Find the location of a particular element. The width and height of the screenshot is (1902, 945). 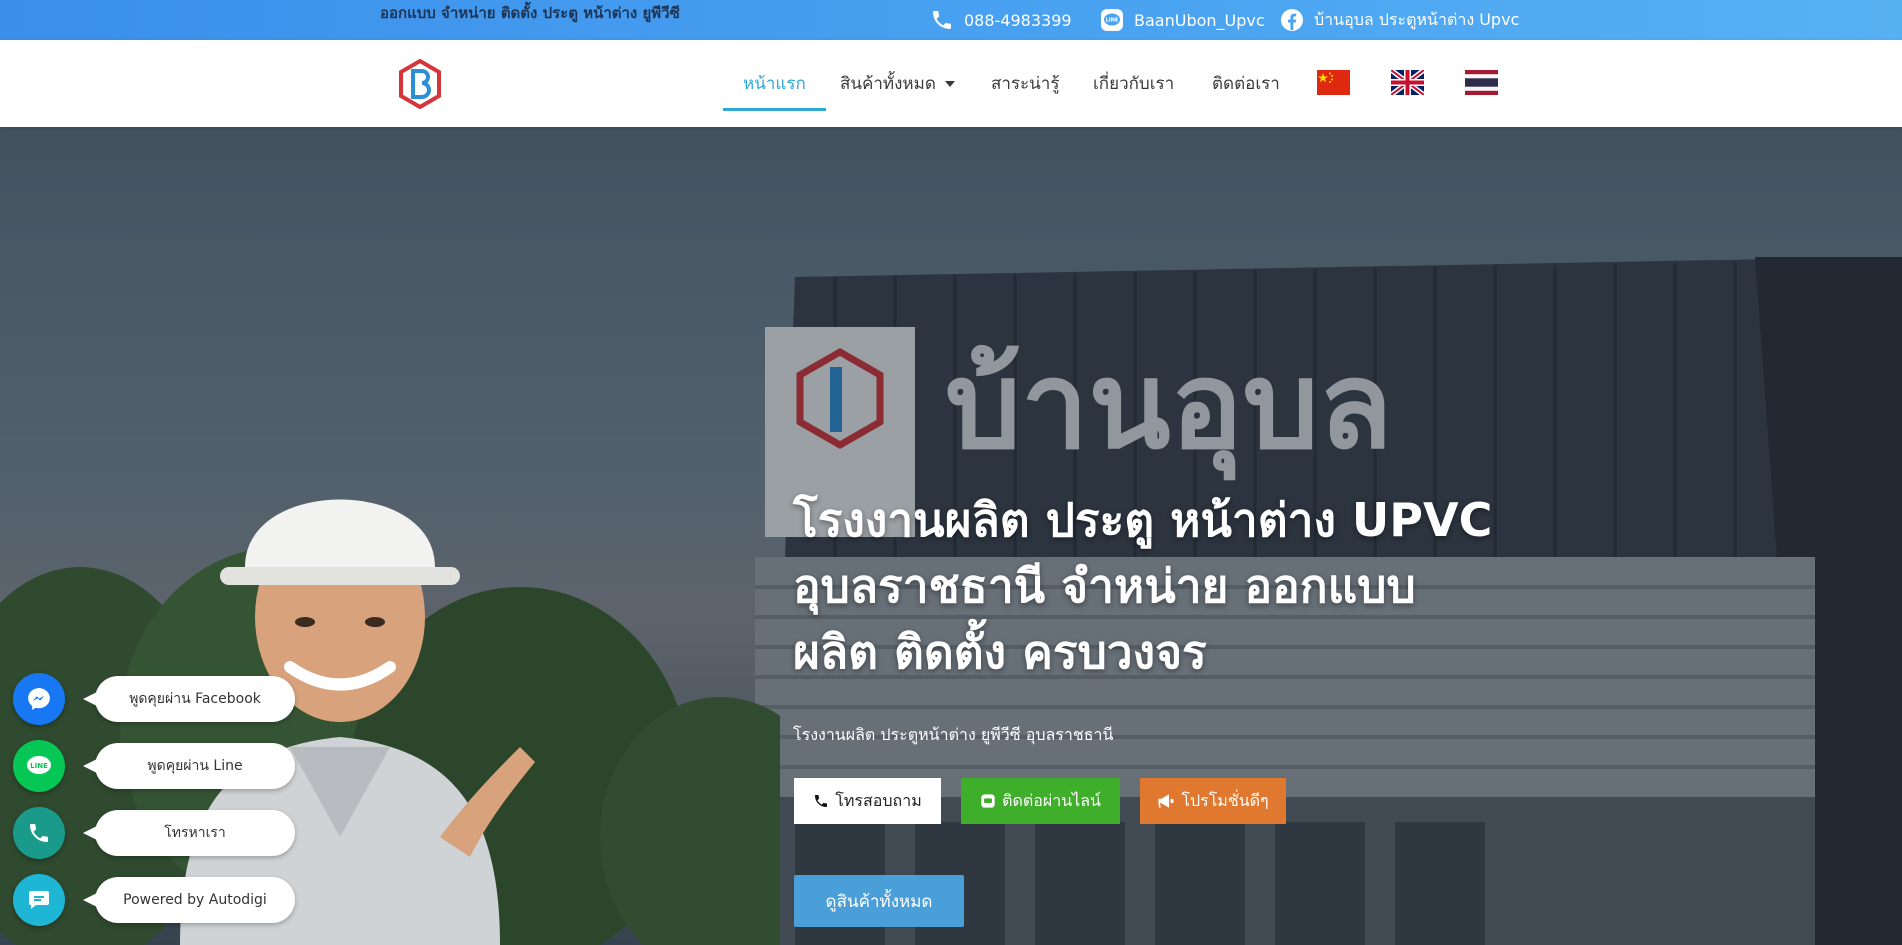

line-id: BaanUbon_Upvc is located at coordinates (1199, 20).